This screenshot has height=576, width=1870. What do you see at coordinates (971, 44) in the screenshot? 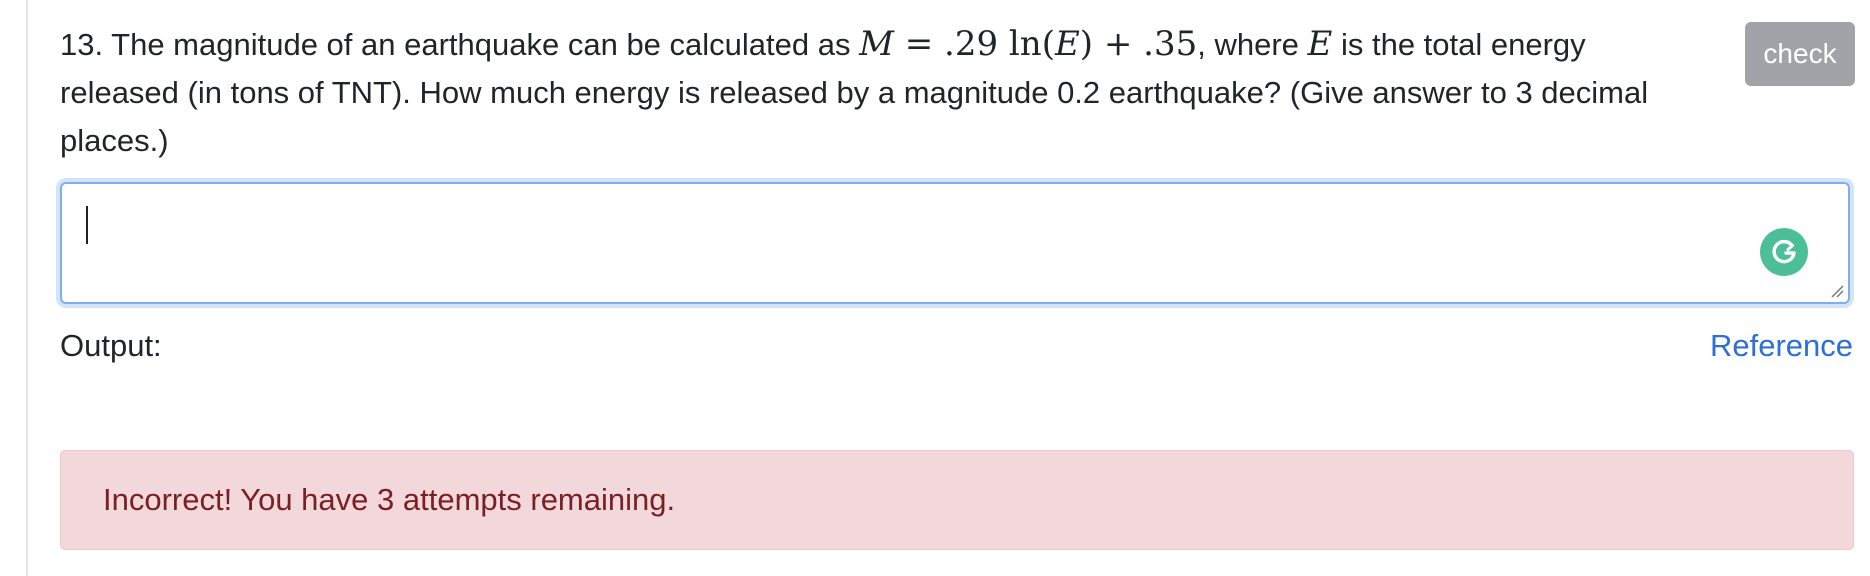
I see `formula-coefficient: .29` at bounding box center [971, 44].